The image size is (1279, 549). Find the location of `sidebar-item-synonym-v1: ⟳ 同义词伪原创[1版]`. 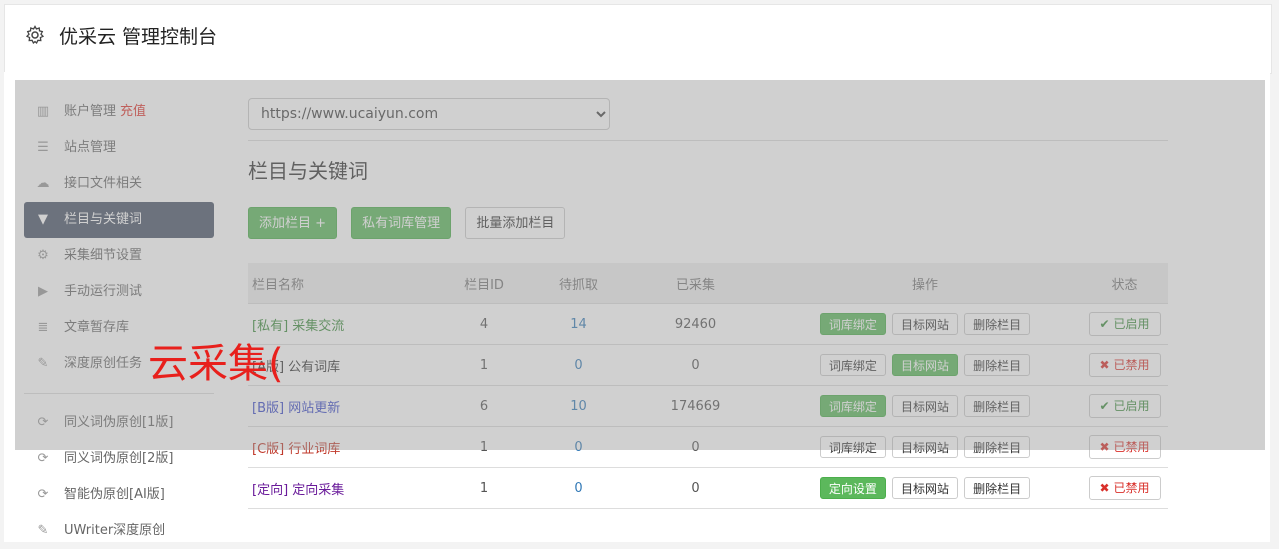

sidebar-item-synonym-v1: ⟳ 同义词伪原创[1版] is located at coordinates (119, 423).